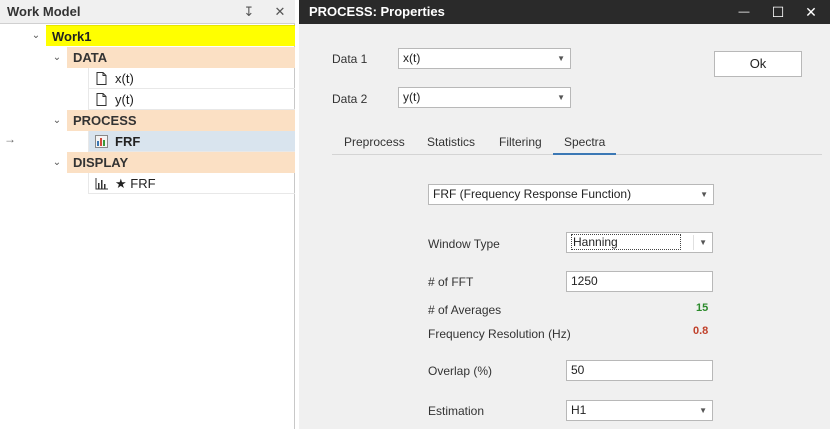 The height and width of the screenshot is (429, 830). Describe the element at coordinates (778, 12) in the screenshot. I see `maximize-icon: ☐` at that location.